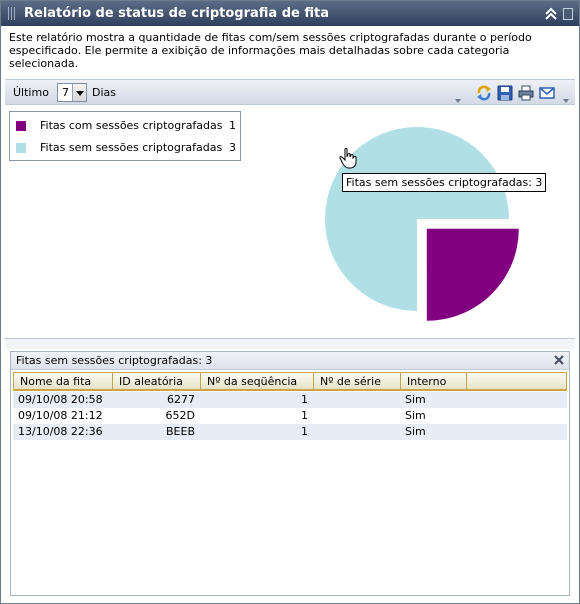 Image resolution: width=580 pixels, height=604 pixels. Describe the element at coordinates (505, 93) in the screenshot. I see `save-icon` at that location.